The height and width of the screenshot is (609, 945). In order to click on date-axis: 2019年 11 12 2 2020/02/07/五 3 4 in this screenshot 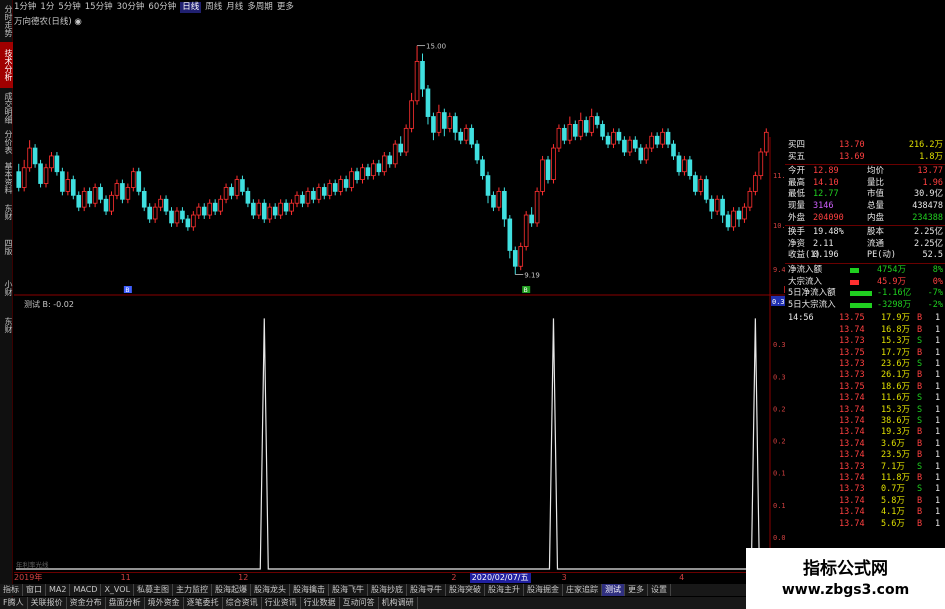, I will do `click(381, 577)`.